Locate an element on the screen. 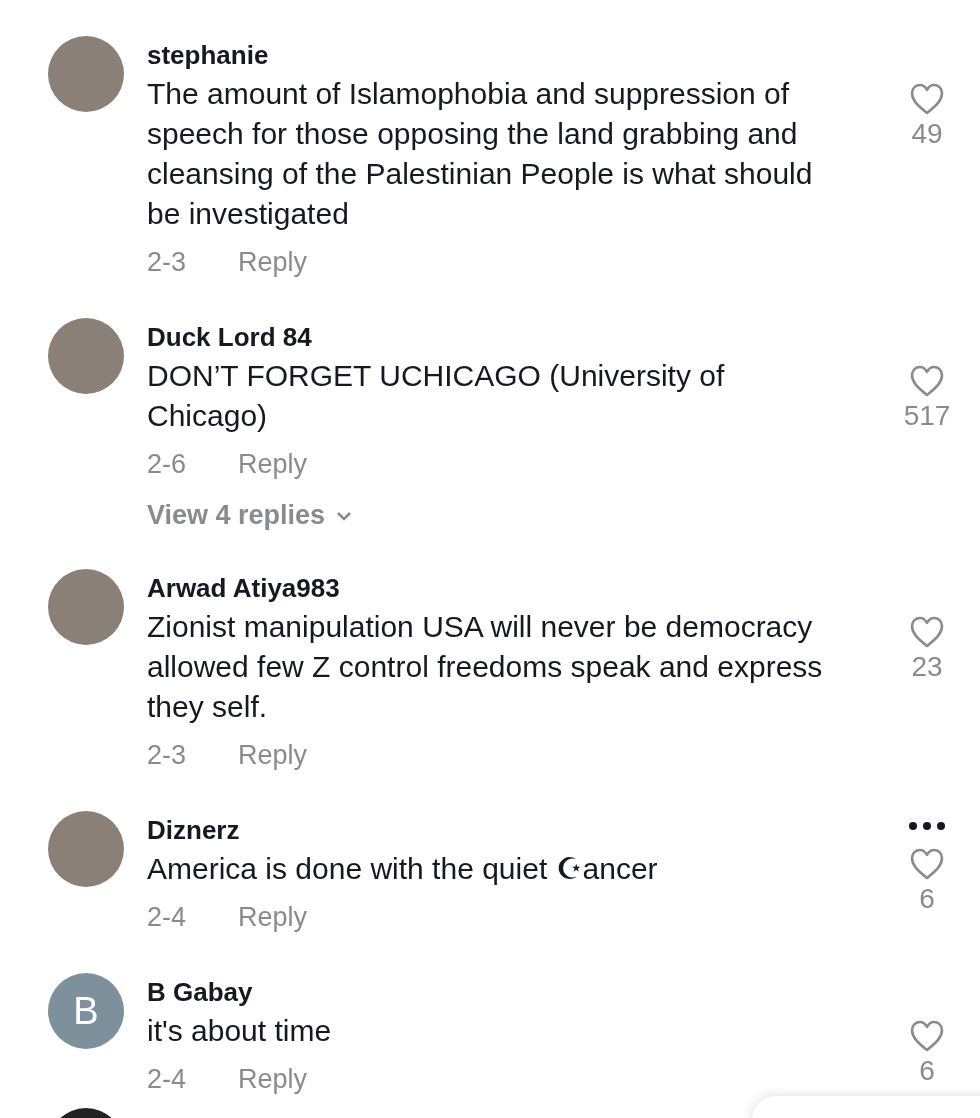 The image size is (980, 1118). avatar: B is located at coordinates (86, 1011).